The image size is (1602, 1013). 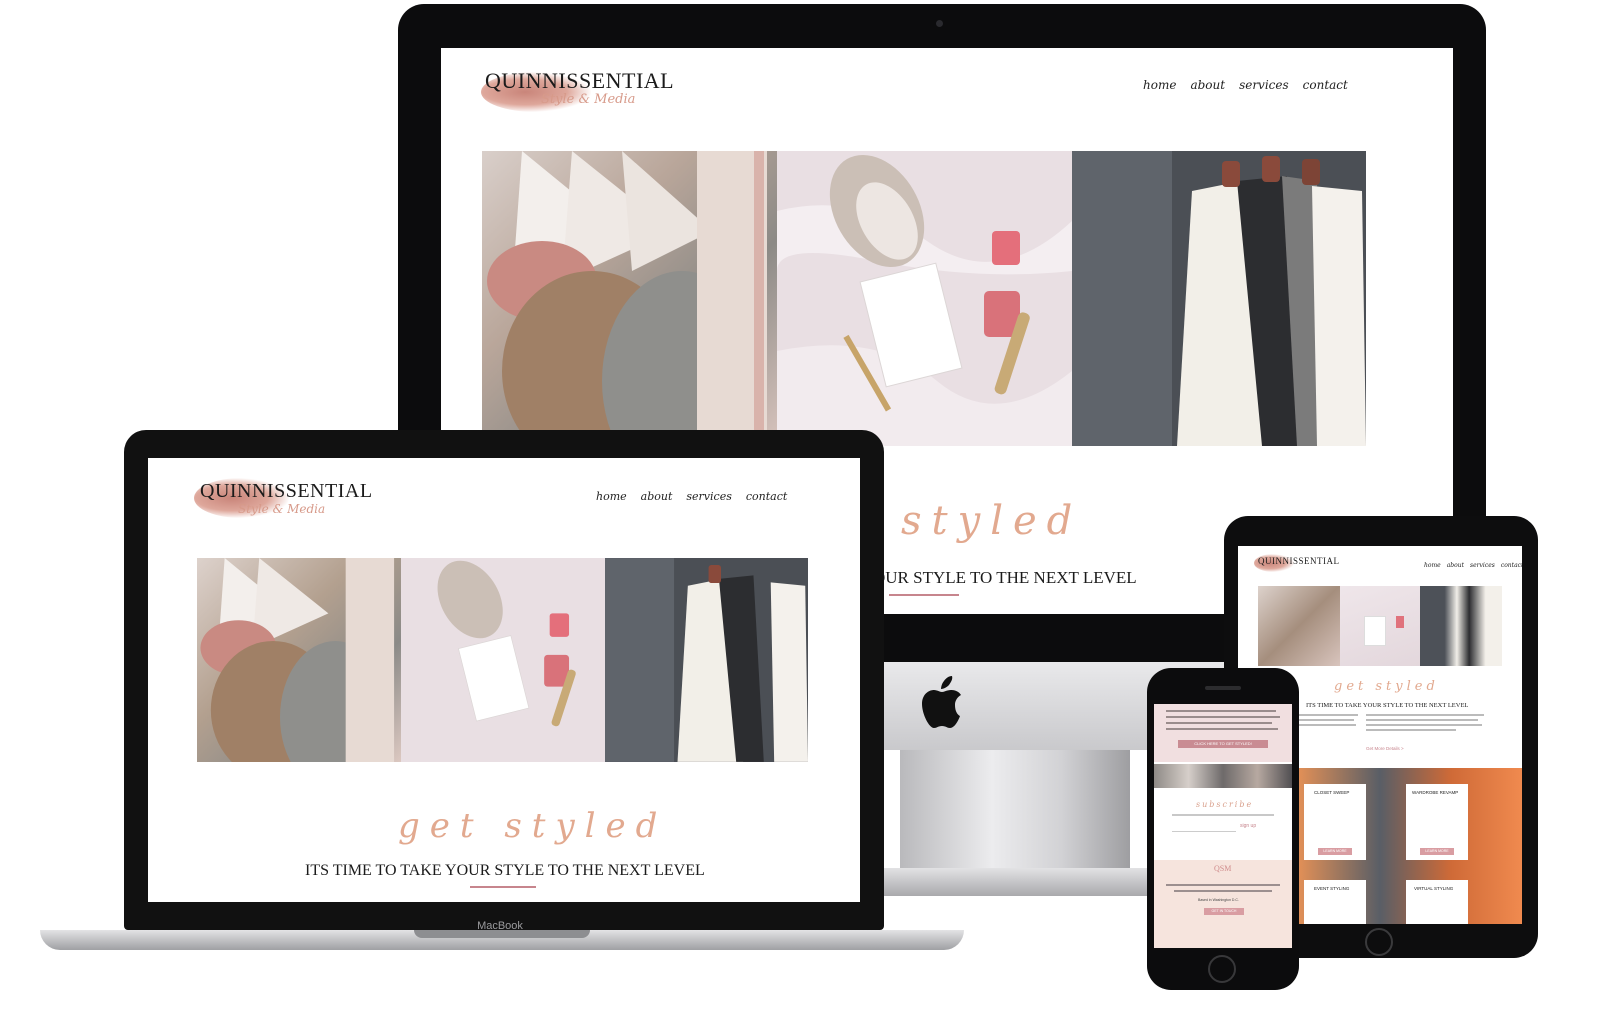 I want to click on footer-location: Based in Washington D.C., so click(x=1218, y=900).